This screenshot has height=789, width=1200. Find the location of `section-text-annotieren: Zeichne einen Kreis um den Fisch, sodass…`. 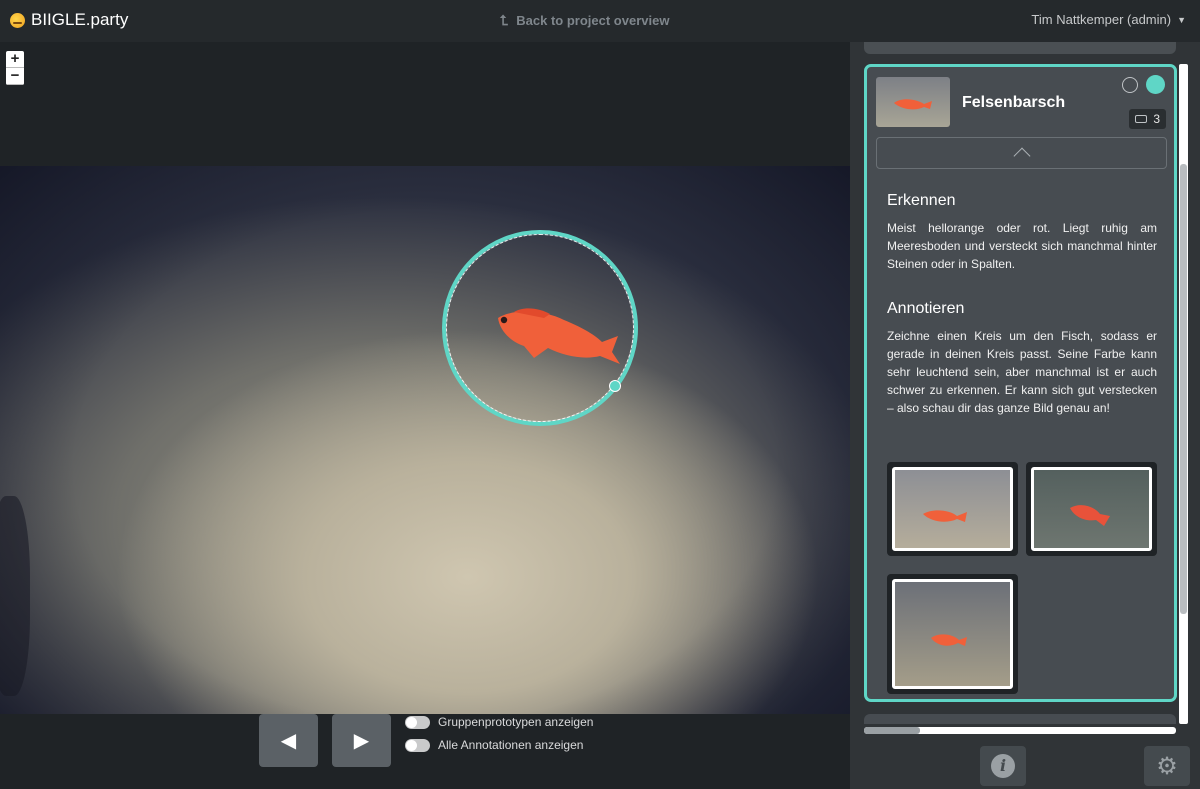

section-text-annotieren: Zeichne einen Kreis um den Fisch, sodass… is located at coordinates (1022, 372).